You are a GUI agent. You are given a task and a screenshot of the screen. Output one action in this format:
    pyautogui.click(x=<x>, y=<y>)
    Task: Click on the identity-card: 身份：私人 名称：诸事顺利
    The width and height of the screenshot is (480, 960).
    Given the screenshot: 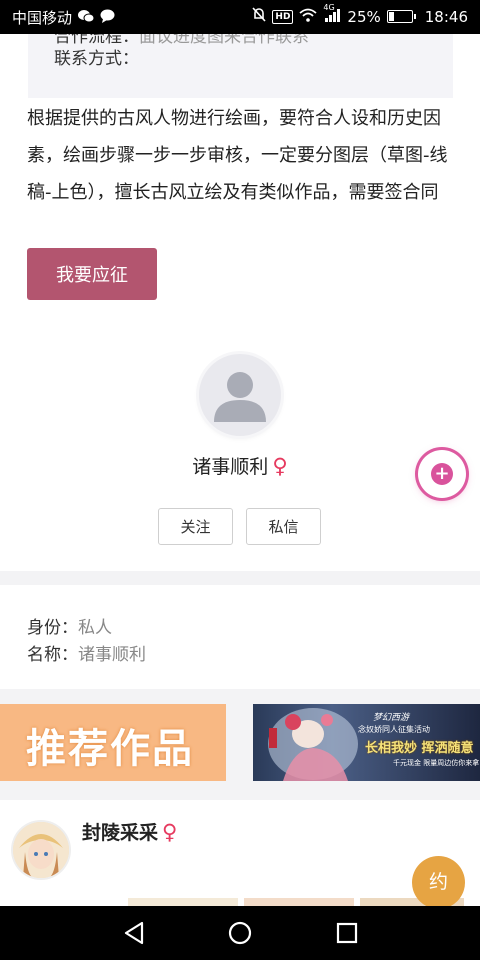 What is the action you would take?
    pyautogui.click(x=240, y=637)
    